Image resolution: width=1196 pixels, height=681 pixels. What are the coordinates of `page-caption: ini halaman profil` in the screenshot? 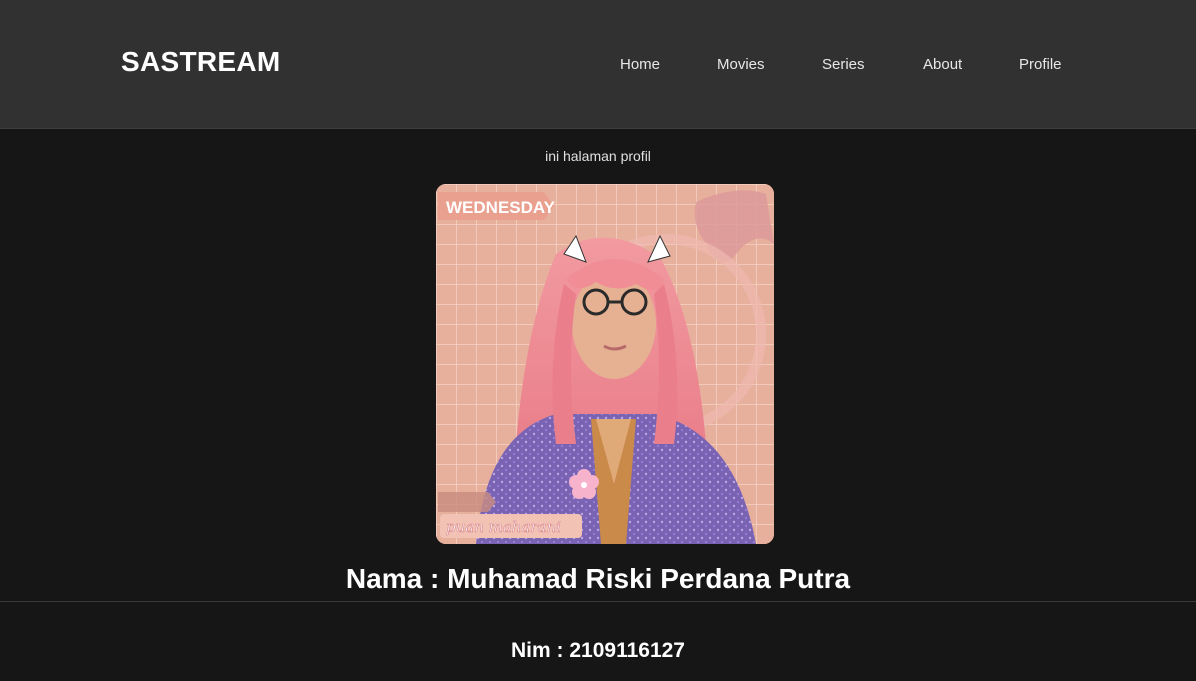 It's located at (598, 156).